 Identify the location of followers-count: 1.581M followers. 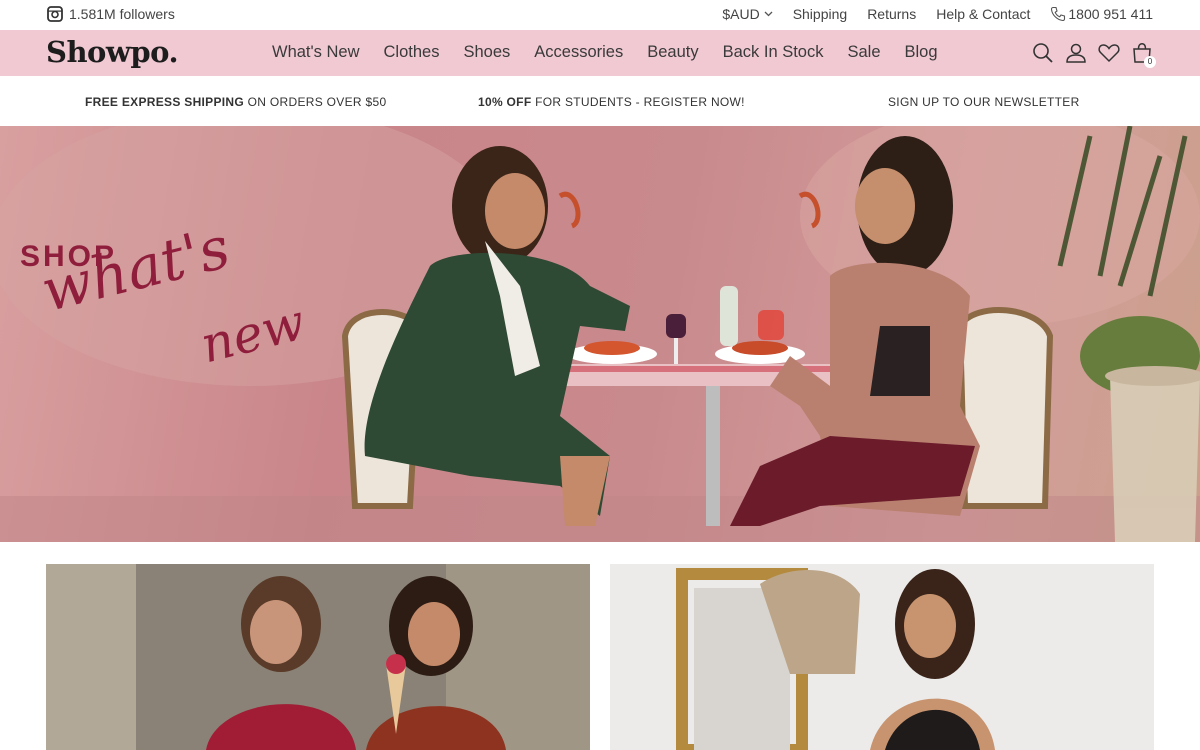
(122, 14).